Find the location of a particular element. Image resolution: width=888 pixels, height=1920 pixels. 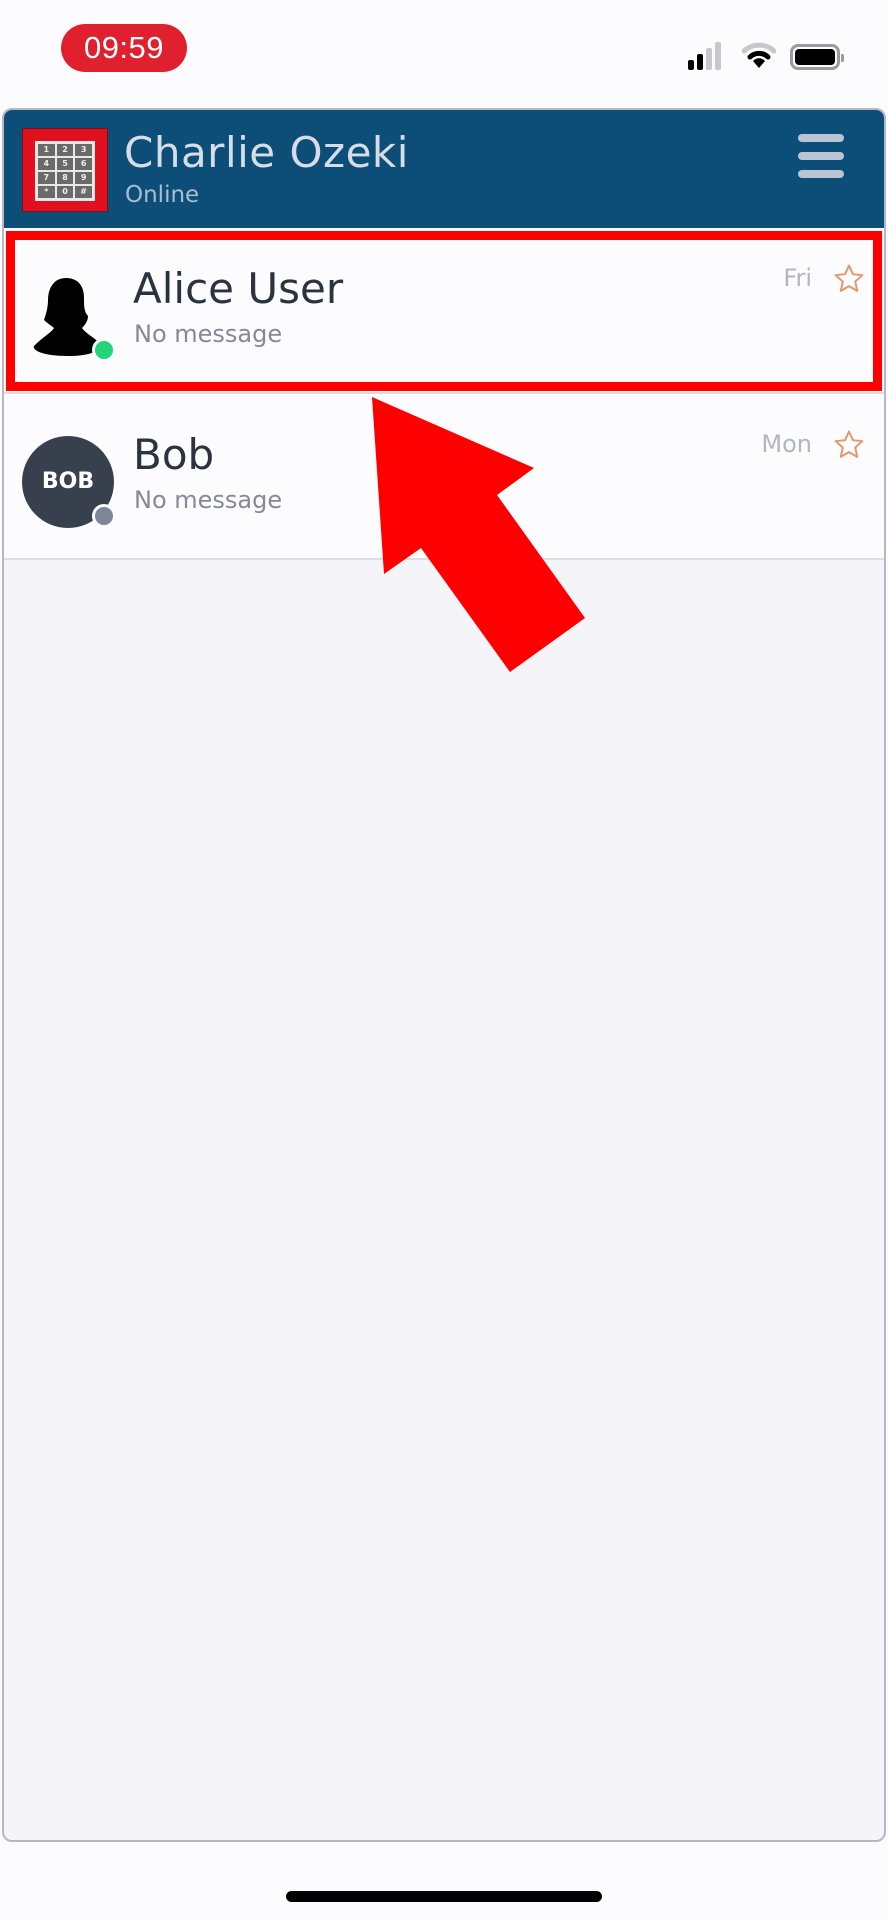

cellular-signal-icon is located at coordinates (708, 56).